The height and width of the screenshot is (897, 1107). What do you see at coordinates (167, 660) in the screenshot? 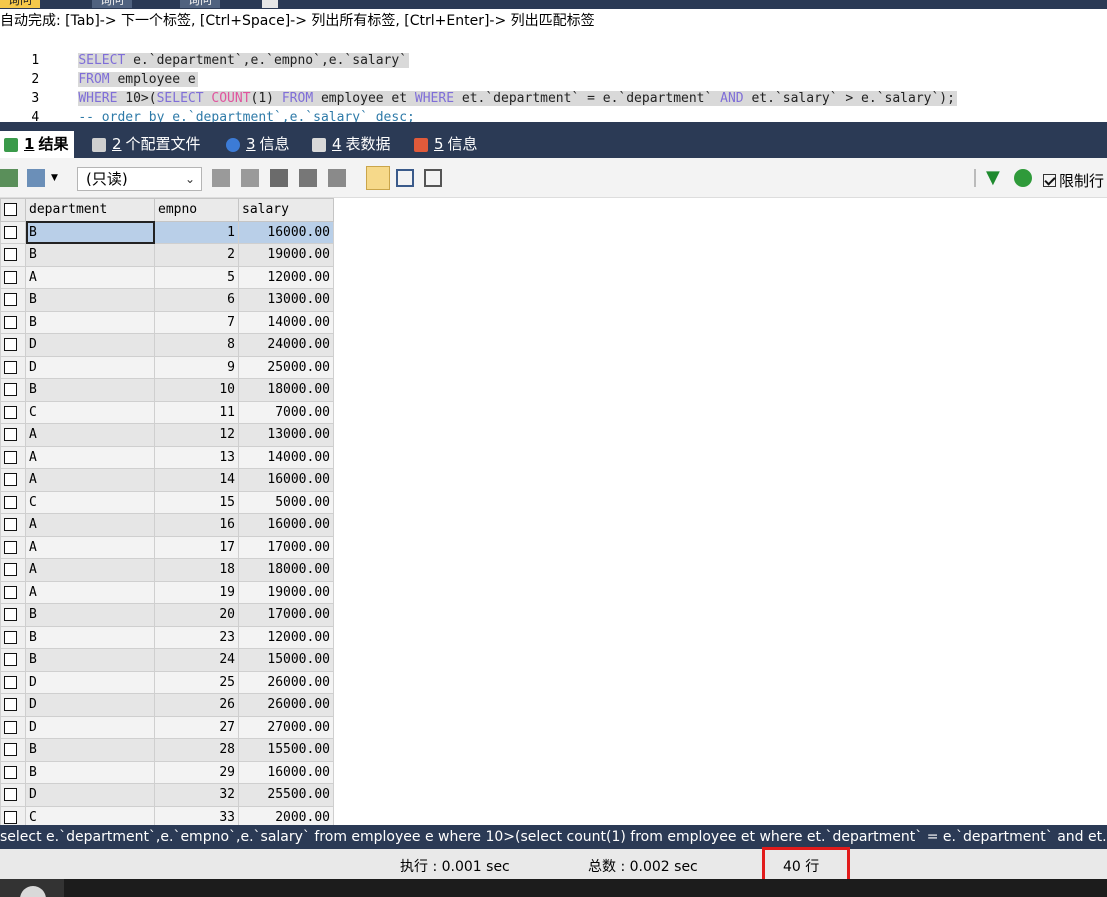
I see `table-row: B 24 15000.00` at bounding box center [167, 660].